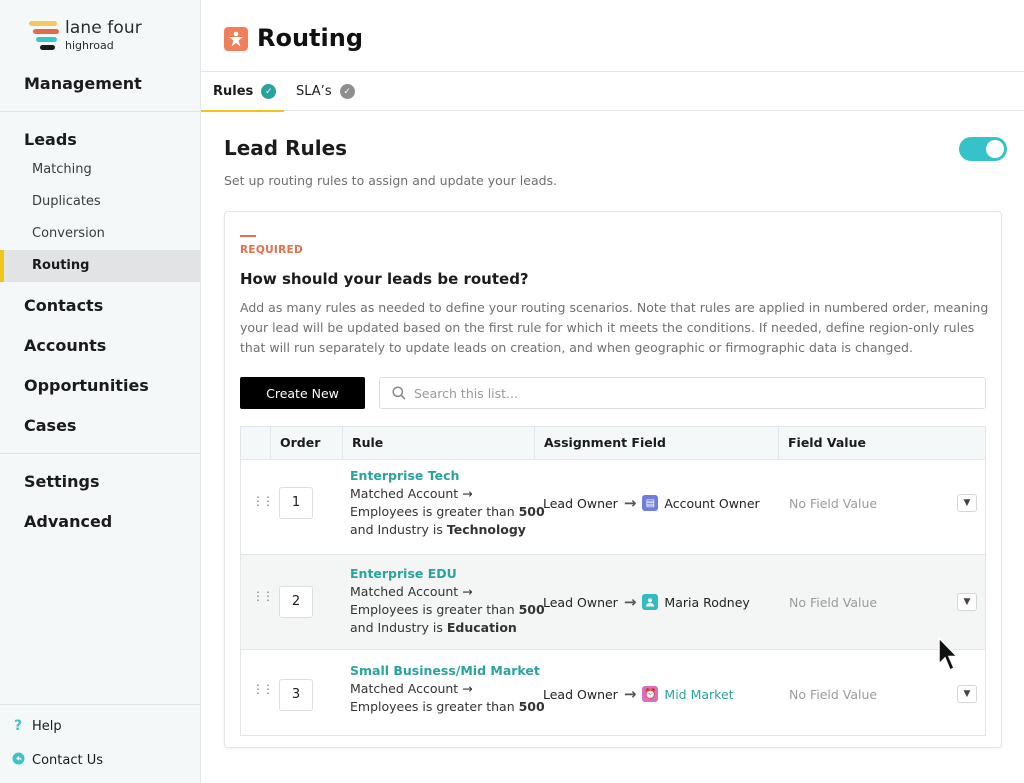 This screenshot has width=1024, height=783. Describe the element at coordinates (302, 393) in the screenshot. I see `create-new-button: Create New` at that location.